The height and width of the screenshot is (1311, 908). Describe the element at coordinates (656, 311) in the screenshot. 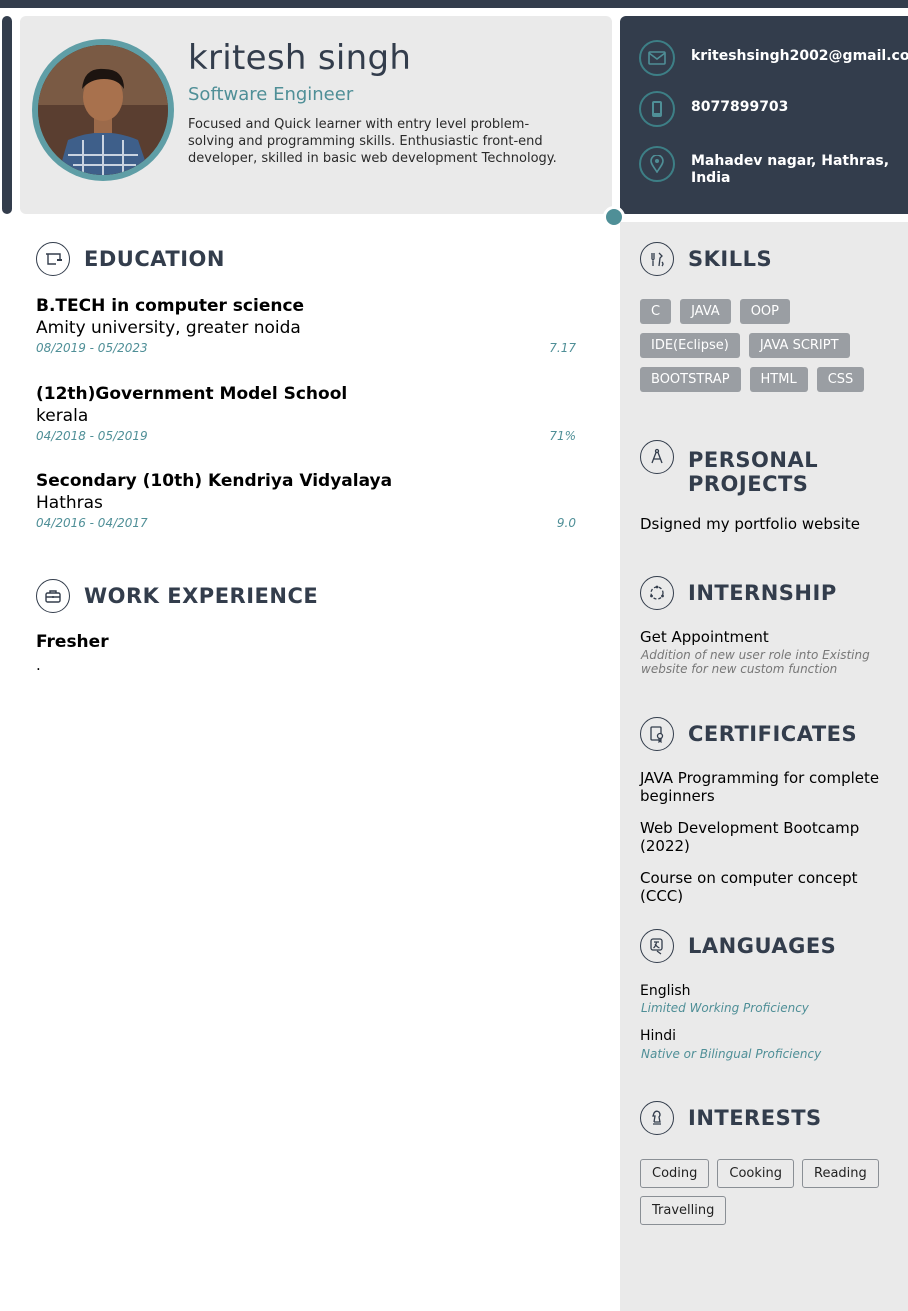

I see `skill-tag: C` at that location.